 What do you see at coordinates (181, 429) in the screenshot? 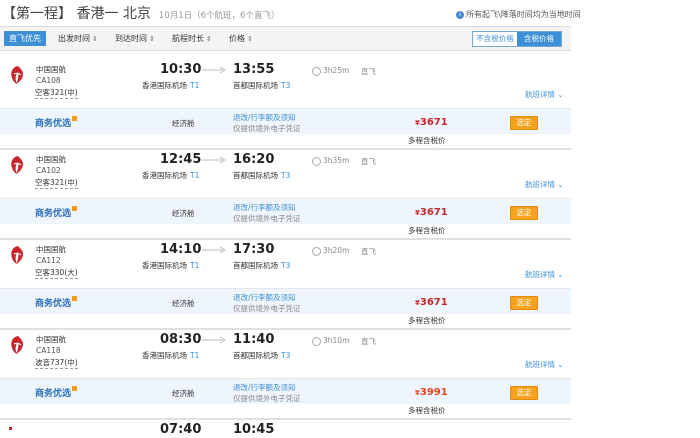
I see `departure-time: 07:40` at bounding box center [181, 429].